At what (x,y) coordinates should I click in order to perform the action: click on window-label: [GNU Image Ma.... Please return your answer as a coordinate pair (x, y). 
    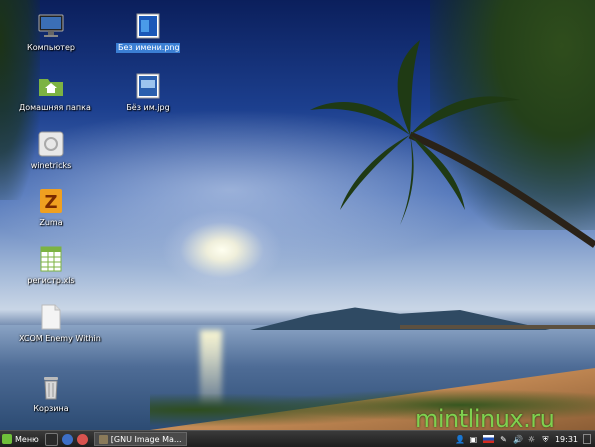
    Looking at the image, I should click on (146, 439).